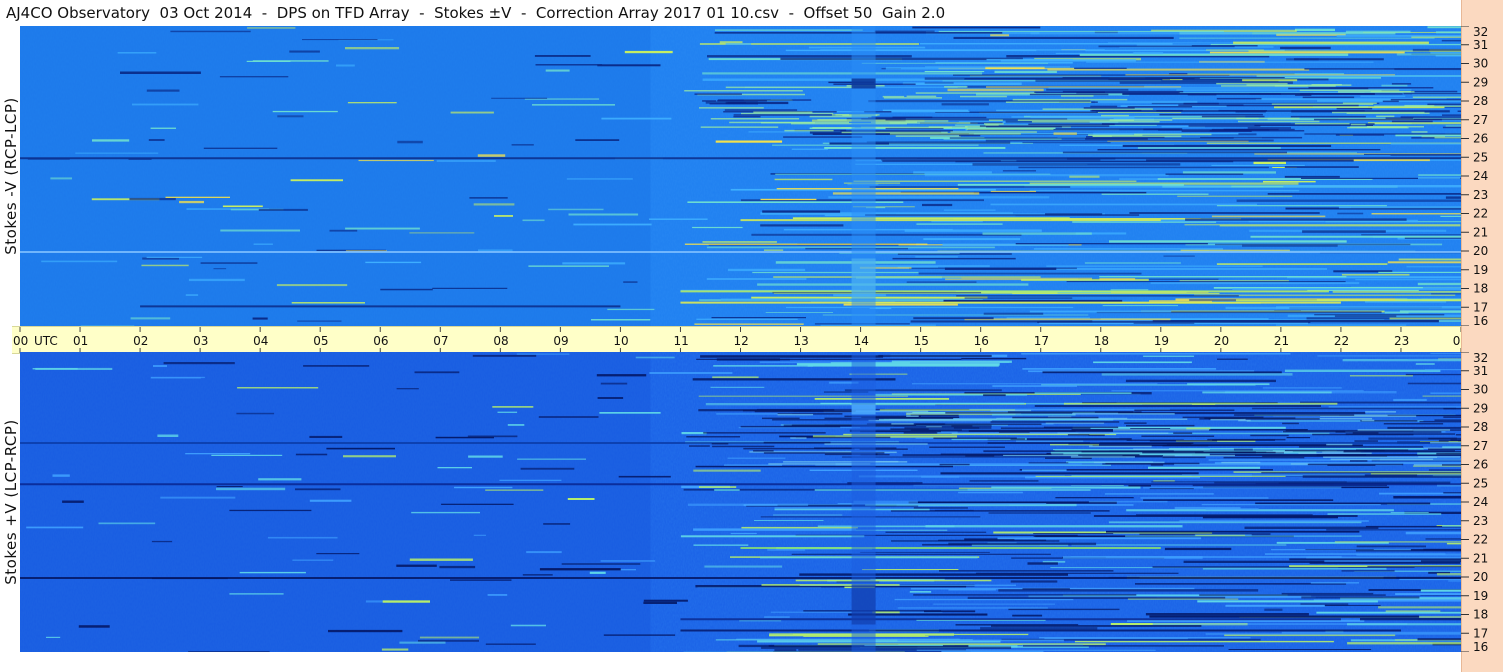 This screenshot has height=672, width=1503. What do you see at coordinates (1474, 502) in the screenshot?
I see `bottom-frequency-ticks: 1617 18 19 20 21 22 23 24 25 26 27 28 29 30 3132` at bounding box center [1474, 502].